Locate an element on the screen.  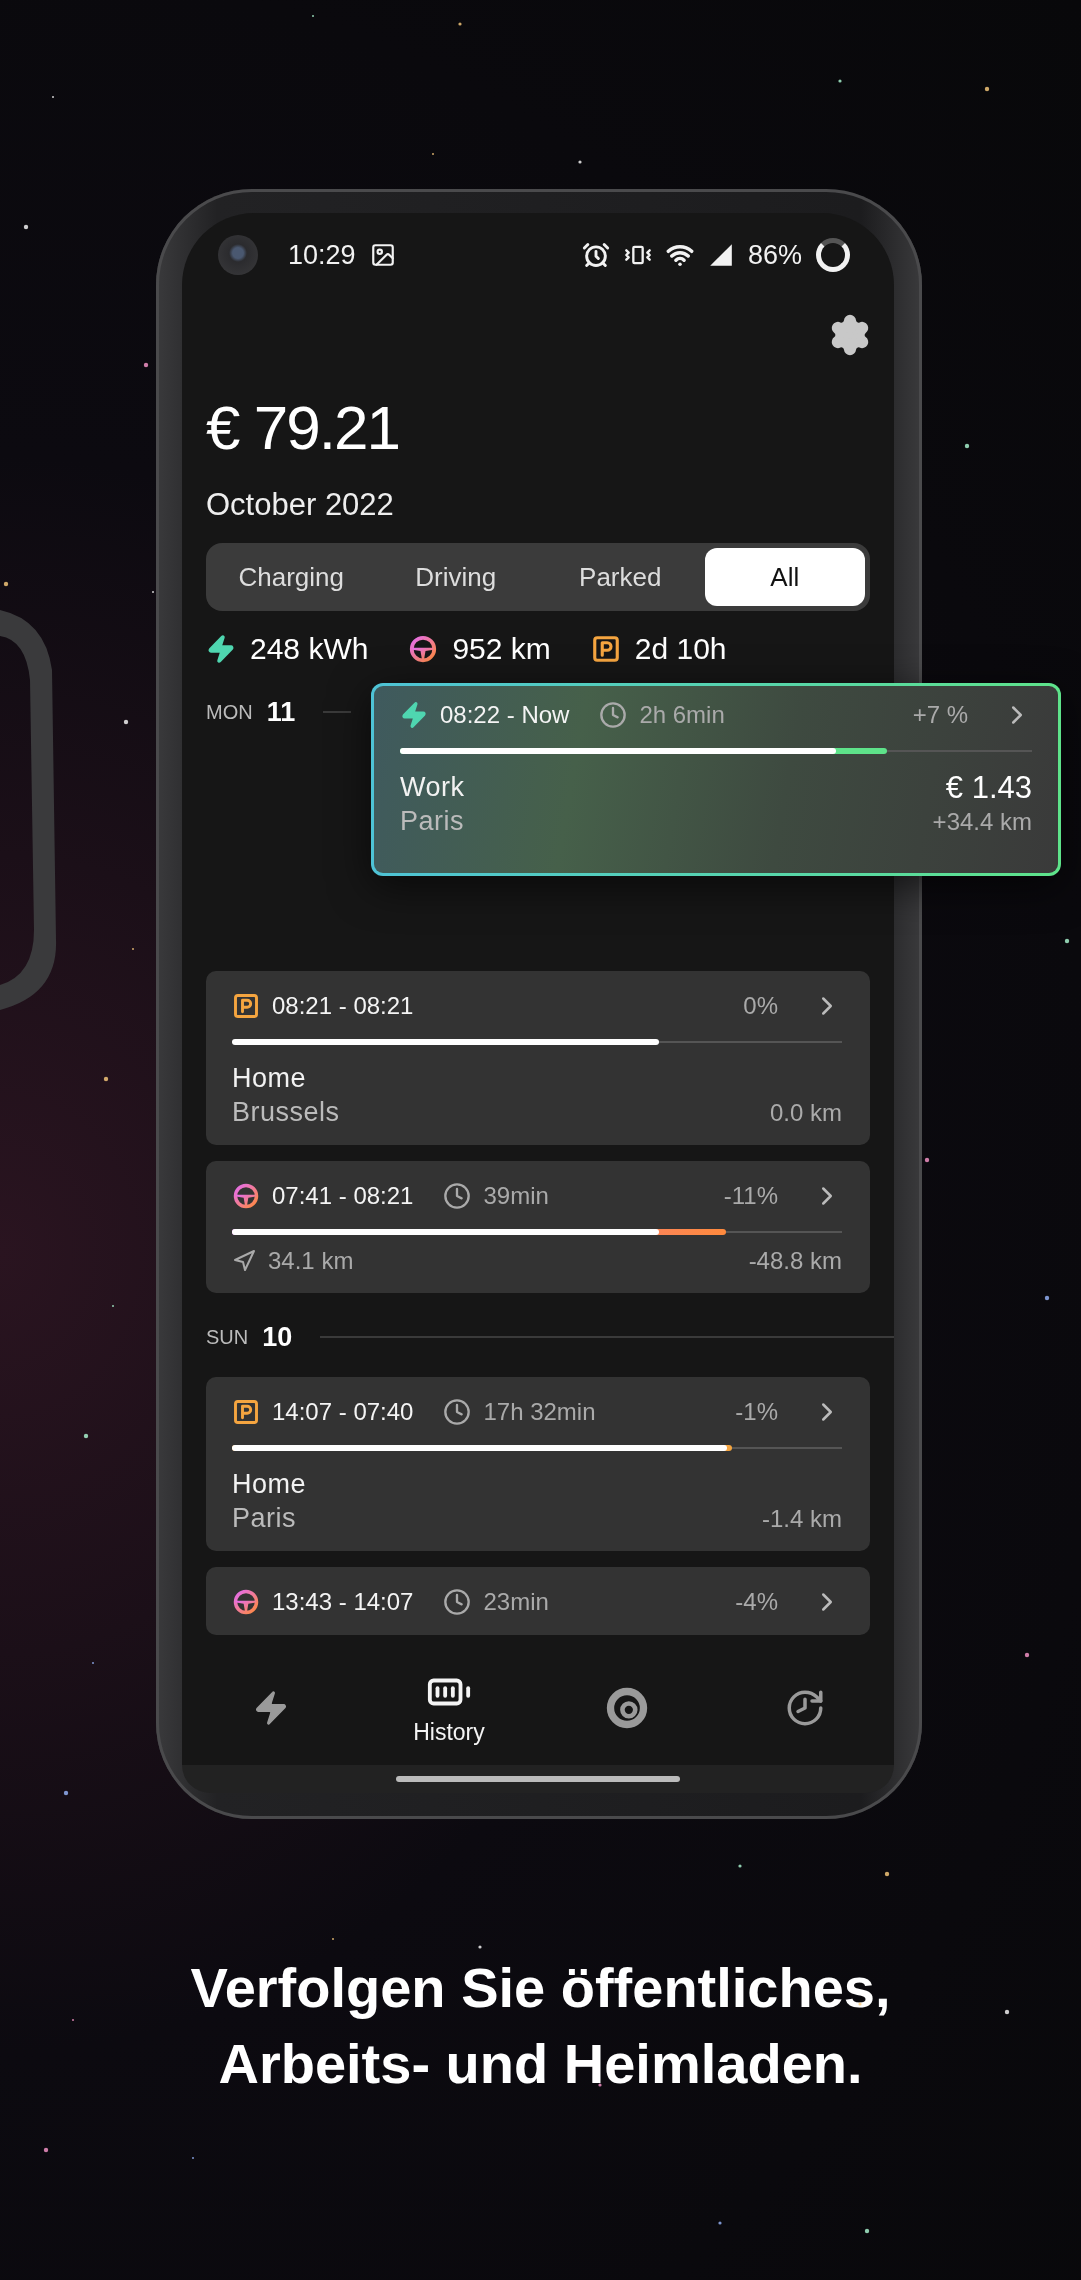
stat-value: 2d 10h is located at coordinates (680, 649).